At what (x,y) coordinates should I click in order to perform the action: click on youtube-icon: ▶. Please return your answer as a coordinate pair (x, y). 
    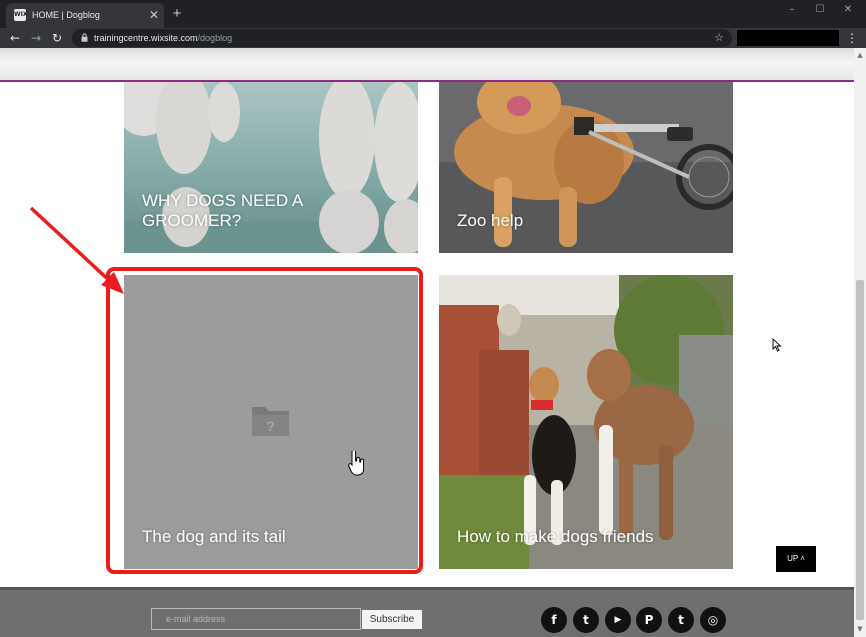
    Looking at the image, I should click on (618, 620).